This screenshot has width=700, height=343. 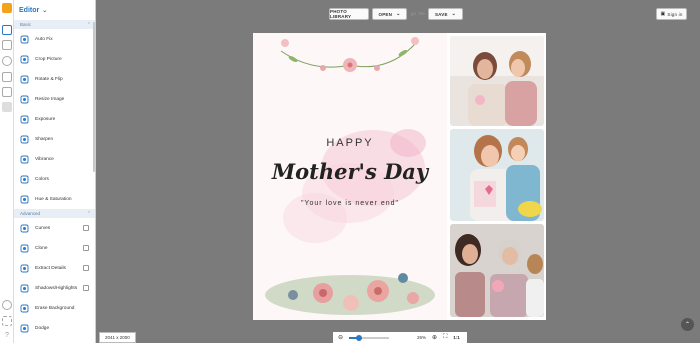 I want to click on scroll-top-button: ⌃, so click(x=687, y=324).